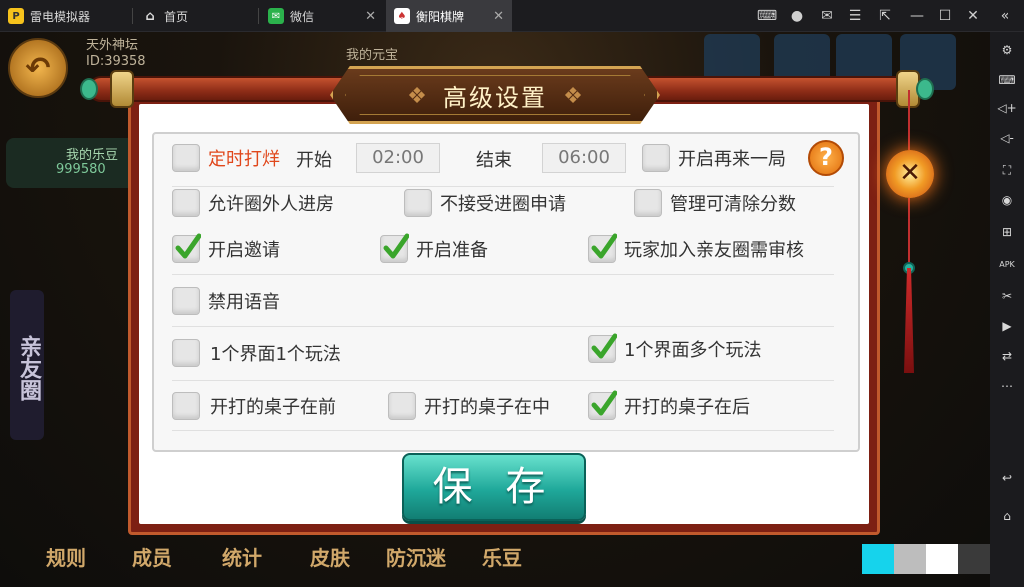 This screenshot has width=1024, height=587. What do you see at coordinates (242, 556) in the screenshot?
I see `bottom-nav-stats: 统计` at bounding box center [242, 556].